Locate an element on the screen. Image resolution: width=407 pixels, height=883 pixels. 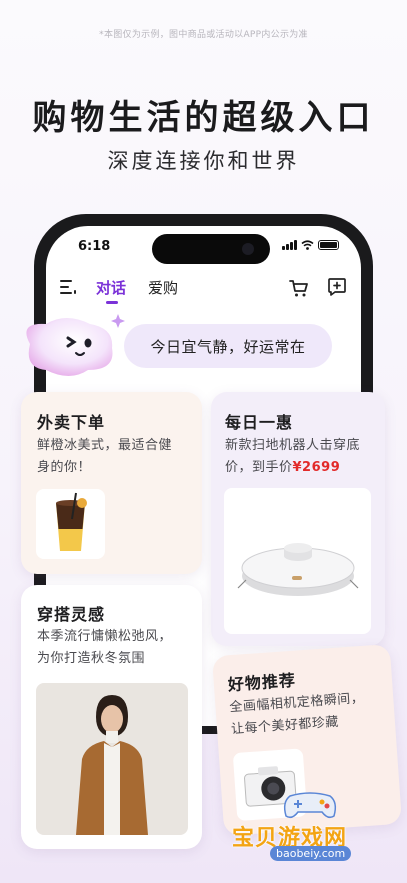
card-outfit-inspiration: 穿搭灵感 本季流行慵懒松弛风， 为你打造秋冬氛围 is located at coordinates (111, 717).